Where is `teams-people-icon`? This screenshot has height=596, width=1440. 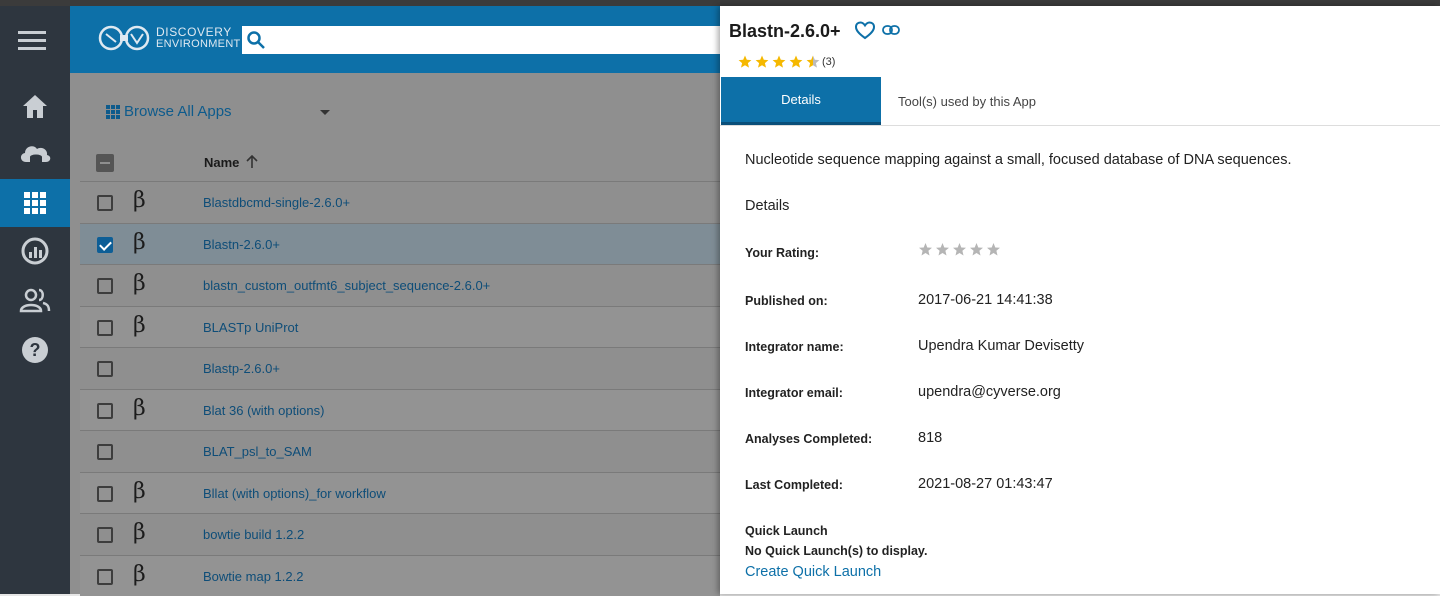 teams-people-icon is located at coordinates (35, 300).